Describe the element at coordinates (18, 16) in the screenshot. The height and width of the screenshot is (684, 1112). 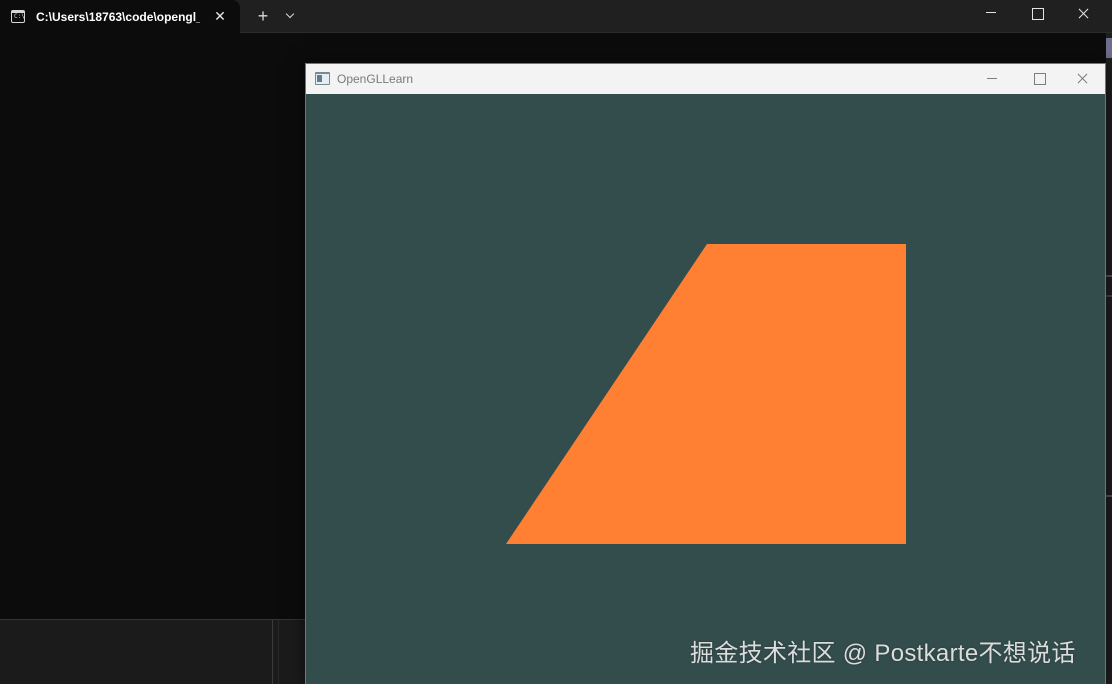
I see `console-icon: C:\` at that location.